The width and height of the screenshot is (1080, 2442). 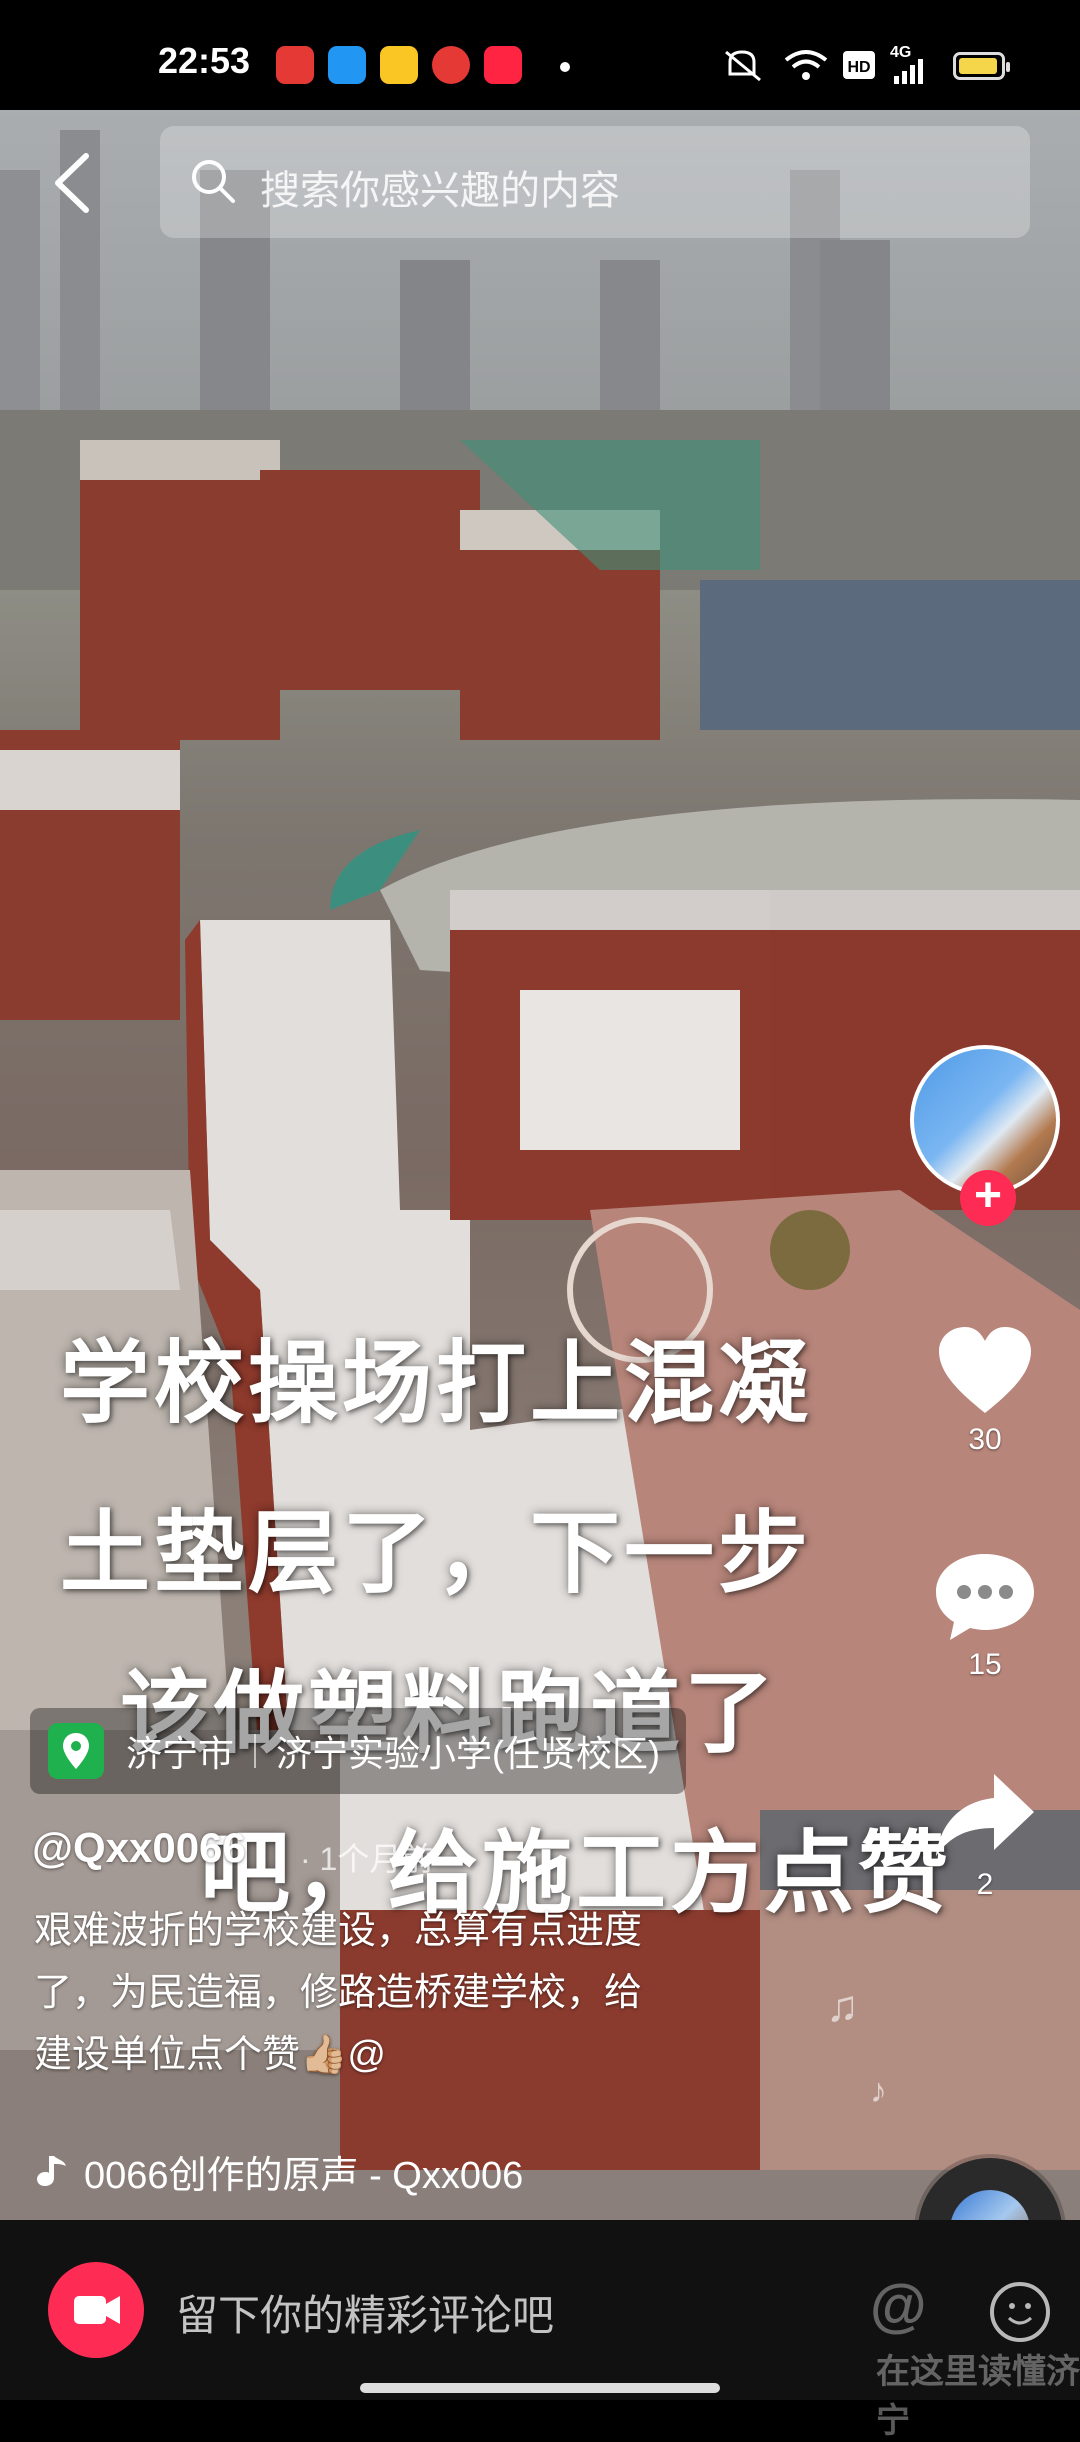 I want to click on comment-bar: 留下你的精彩评论吧 @ 在这里读懂济宁, so click(x=540, y=2330).